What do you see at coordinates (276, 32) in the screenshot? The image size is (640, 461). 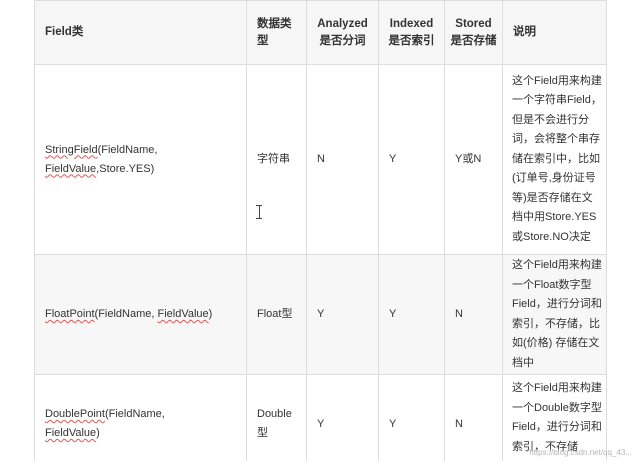 I see `header-data-type: 数据类型` at bounding box center [276, 32].